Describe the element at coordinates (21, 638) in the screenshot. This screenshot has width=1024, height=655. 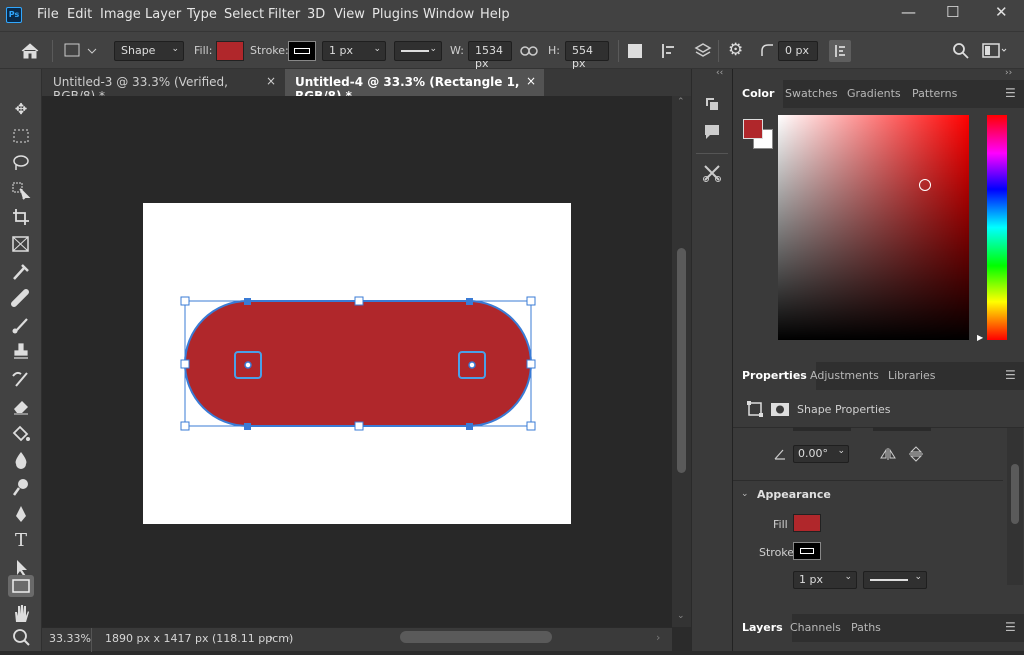
I see `zoom-icon` at that location.